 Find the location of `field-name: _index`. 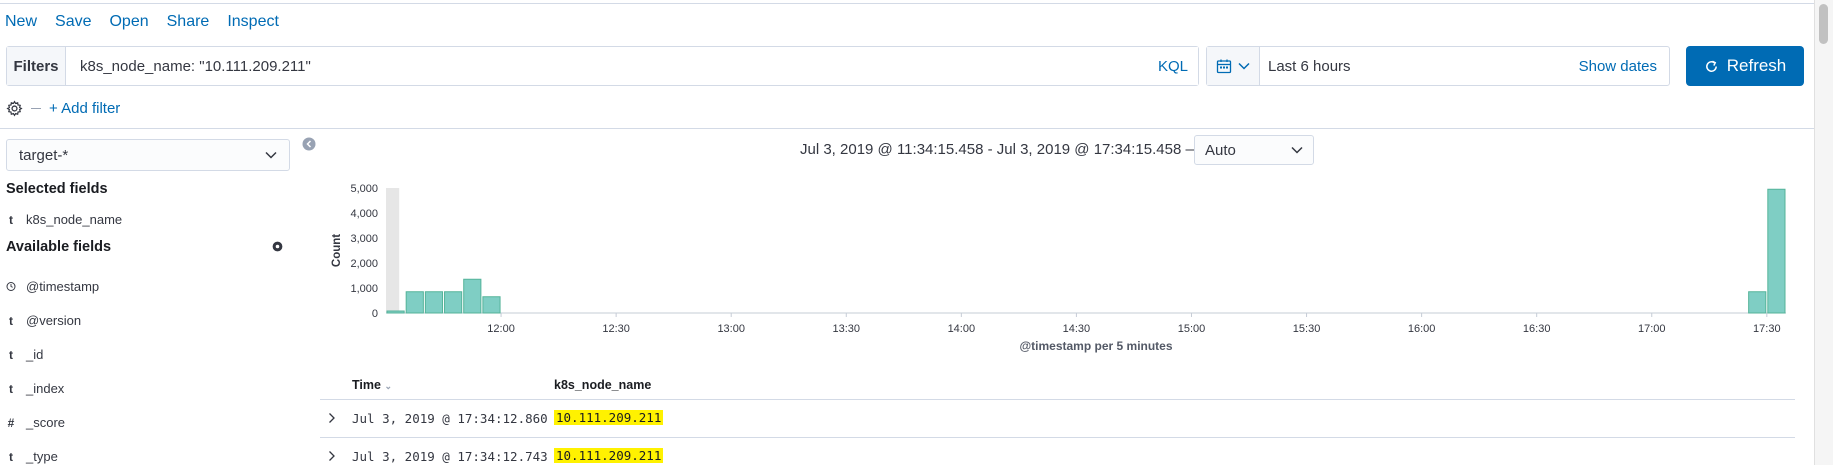

field-name: _index is located at coordinates (45, 388).